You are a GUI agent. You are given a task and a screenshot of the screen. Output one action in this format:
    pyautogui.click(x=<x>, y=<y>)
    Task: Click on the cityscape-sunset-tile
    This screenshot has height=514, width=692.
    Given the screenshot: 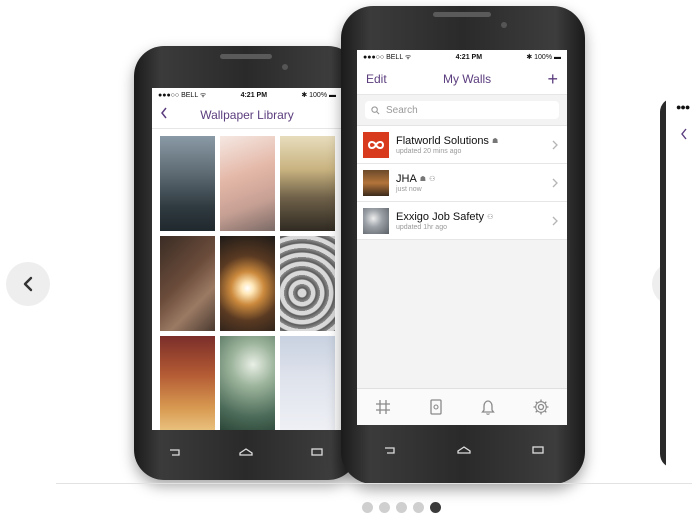 What is the action you would take?
    pyautogui.click(x=307, y=183)
    